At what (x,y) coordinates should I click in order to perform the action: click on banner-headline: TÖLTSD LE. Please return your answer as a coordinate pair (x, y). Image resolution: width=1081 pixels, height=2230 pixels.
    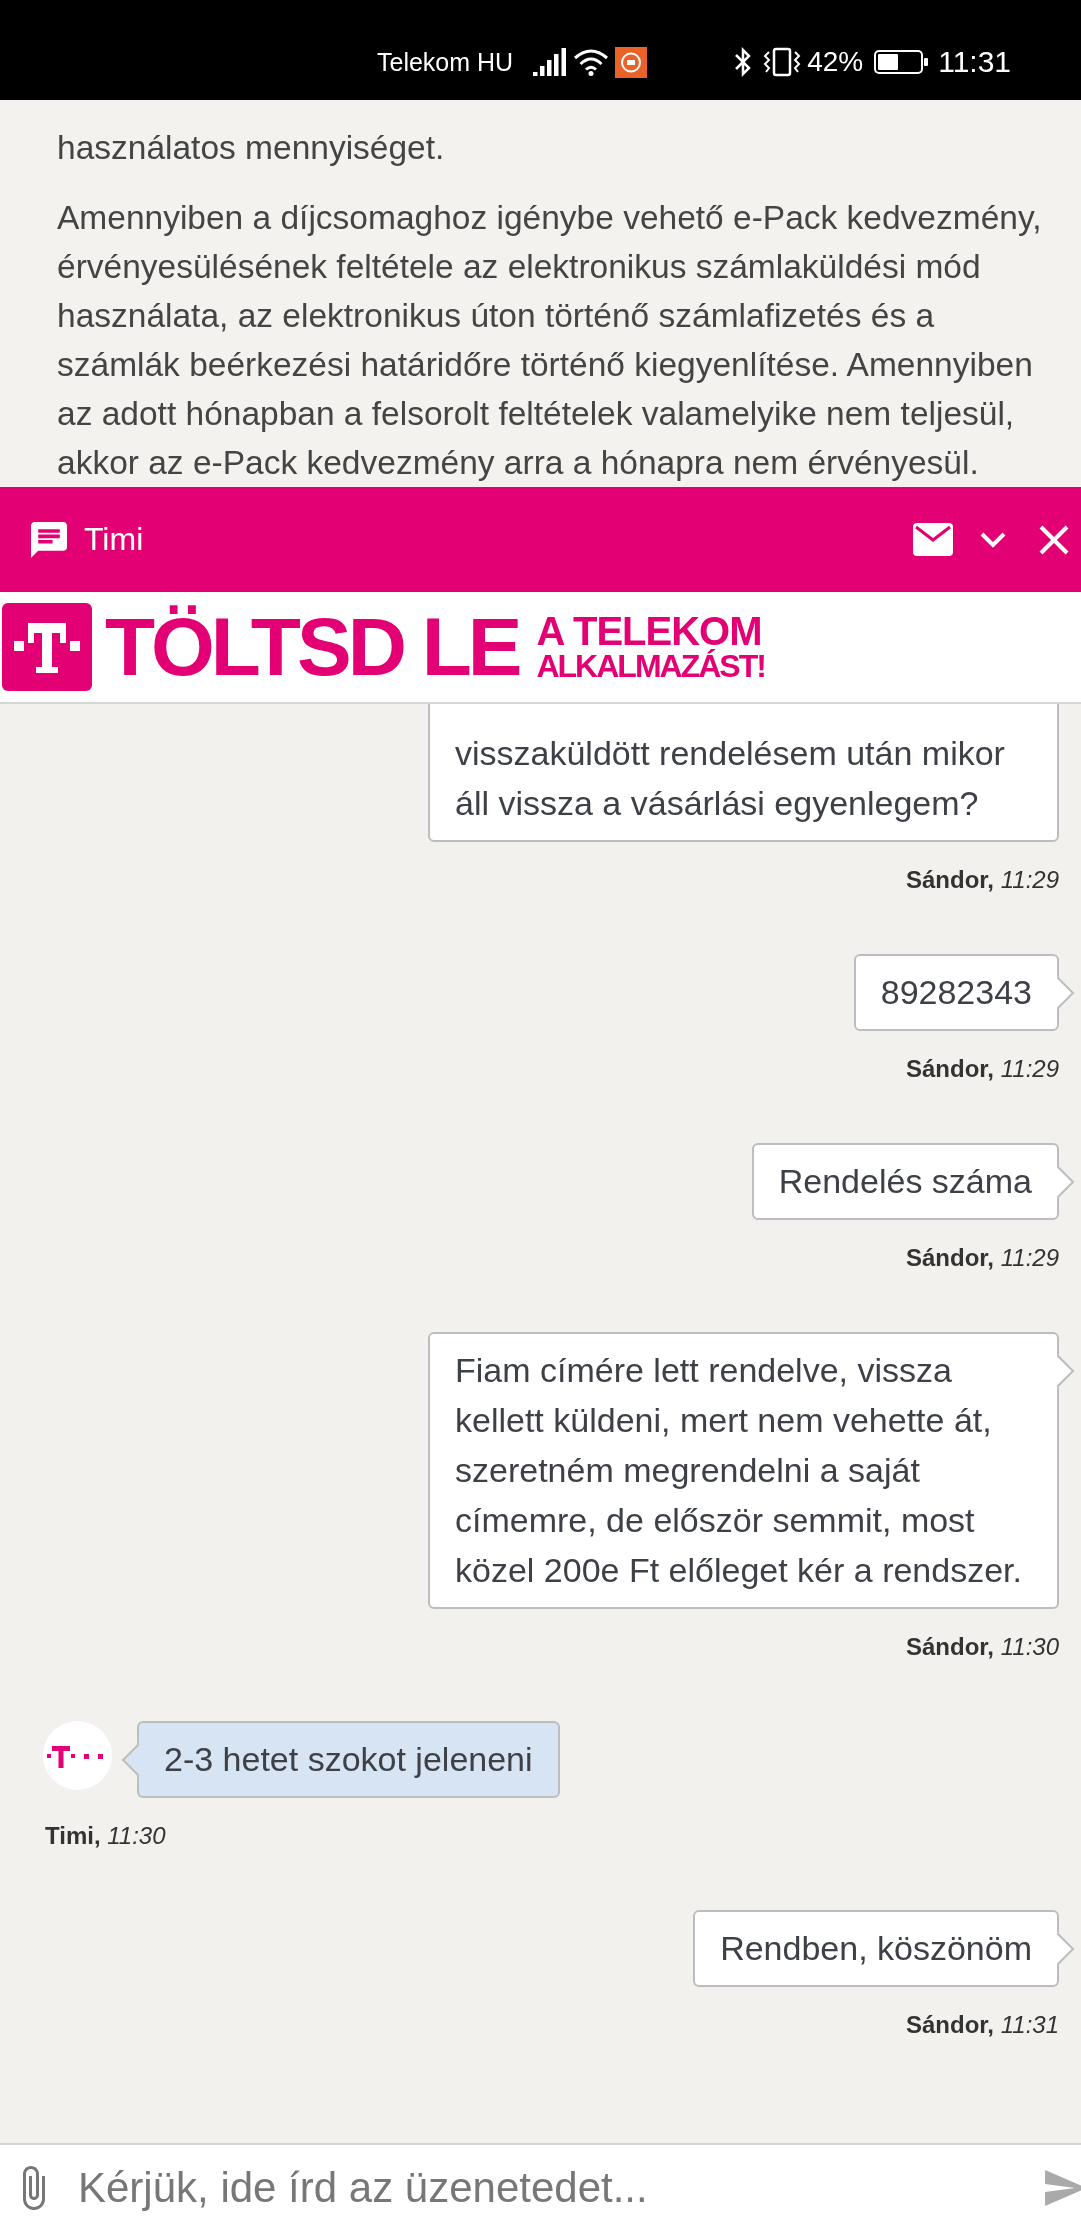
    Looking at the image, I should click on (312, 647).